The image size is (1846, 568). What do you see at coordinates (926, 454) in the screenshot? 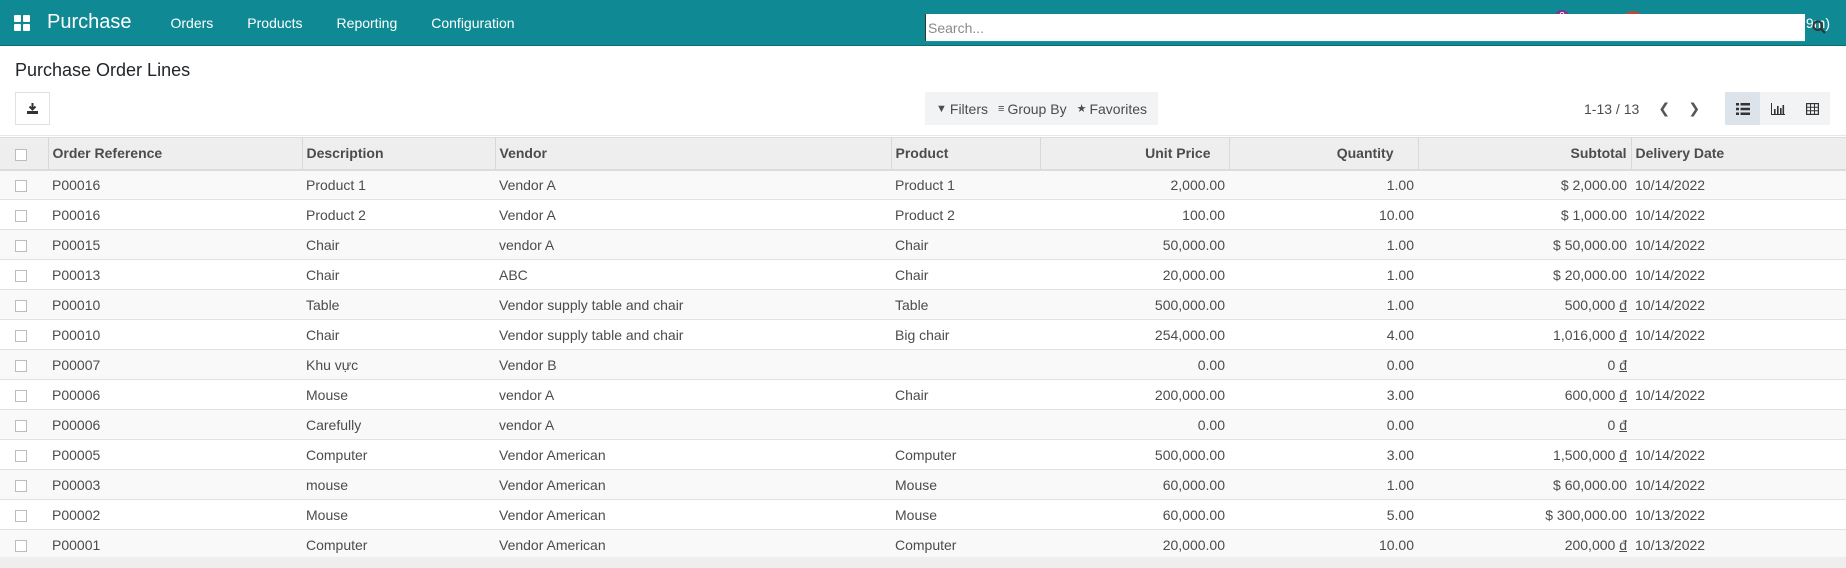
I see `cell-product: Computer` at bounding box center [926, 454].